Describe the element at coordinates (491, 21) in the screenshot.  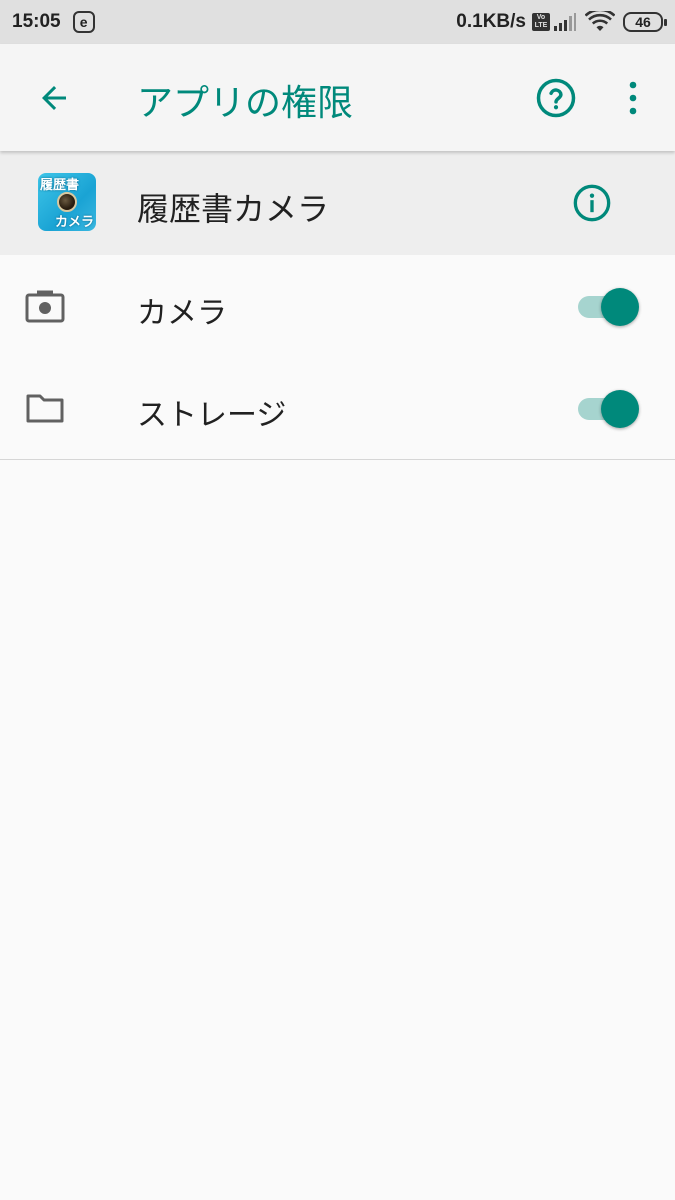
I see `network-speed: 0.1KB/s` at that location.